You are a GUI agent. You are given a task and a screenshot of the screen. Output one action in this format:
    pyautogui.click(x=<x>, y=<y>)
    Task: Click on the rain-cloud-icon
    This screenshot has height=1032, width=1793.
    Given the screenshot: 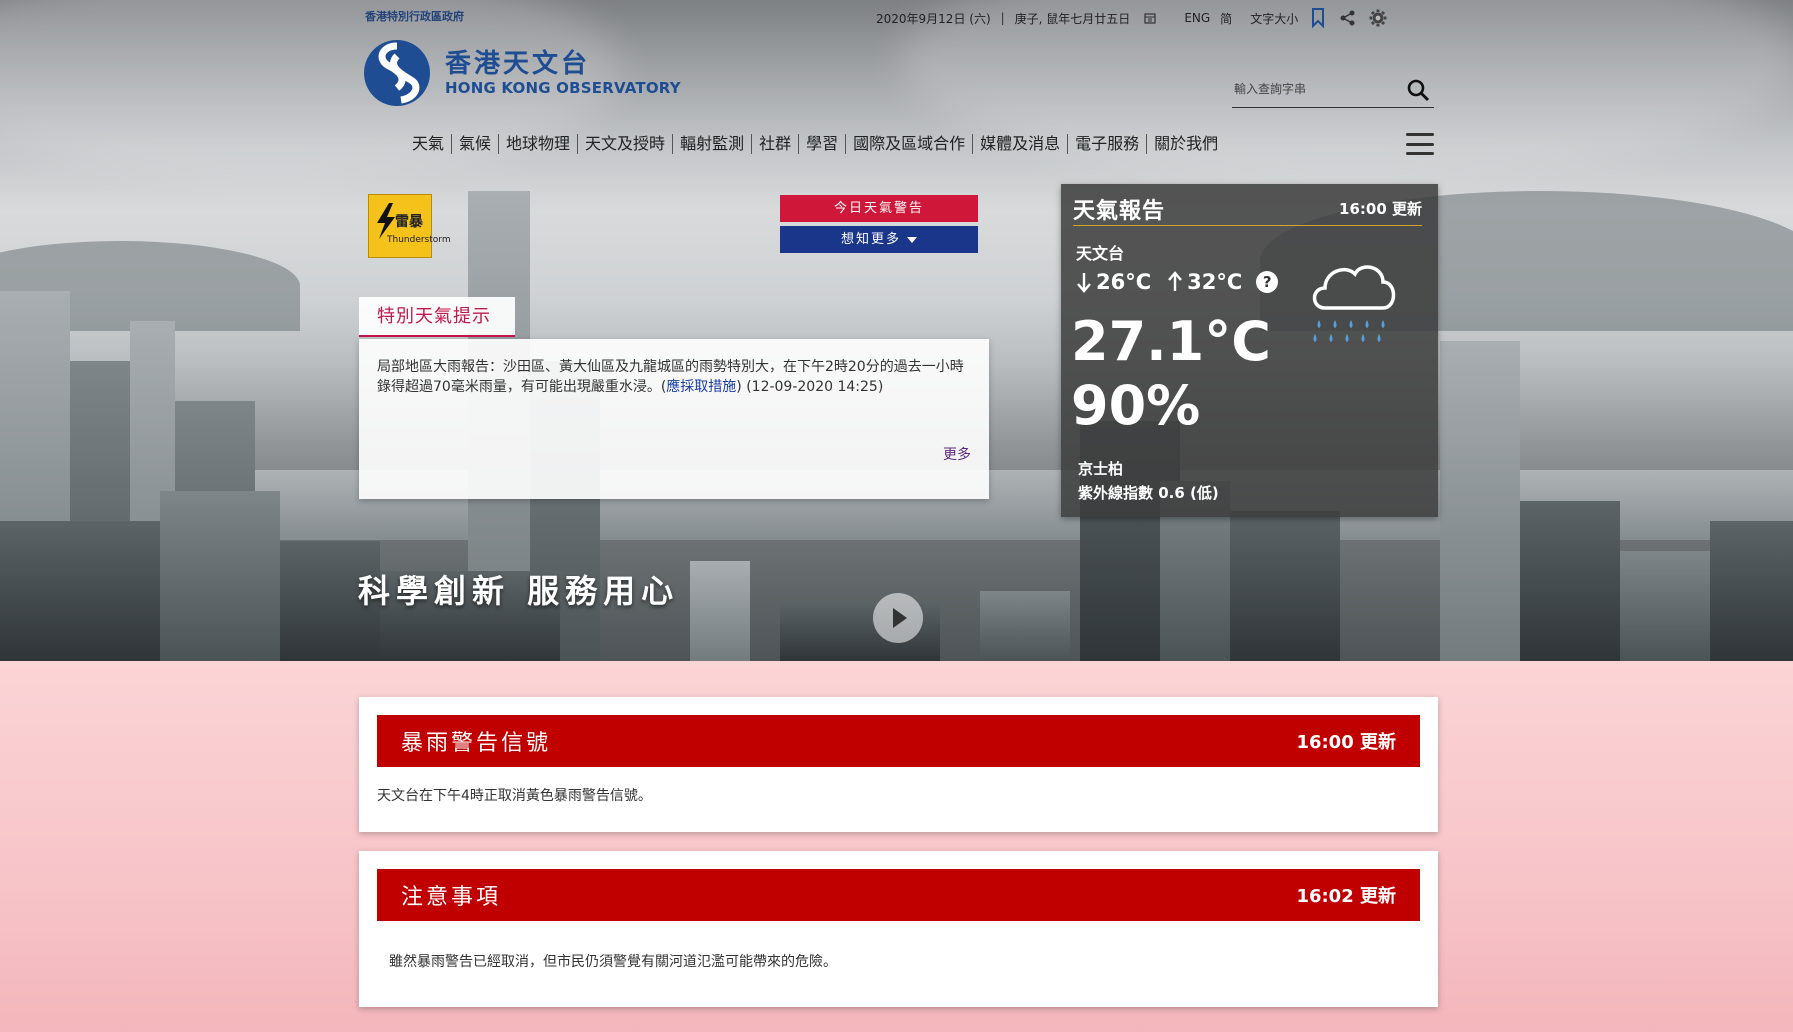 What is the action you would take?
    pyautogui.click(x=1354, y=303)
    